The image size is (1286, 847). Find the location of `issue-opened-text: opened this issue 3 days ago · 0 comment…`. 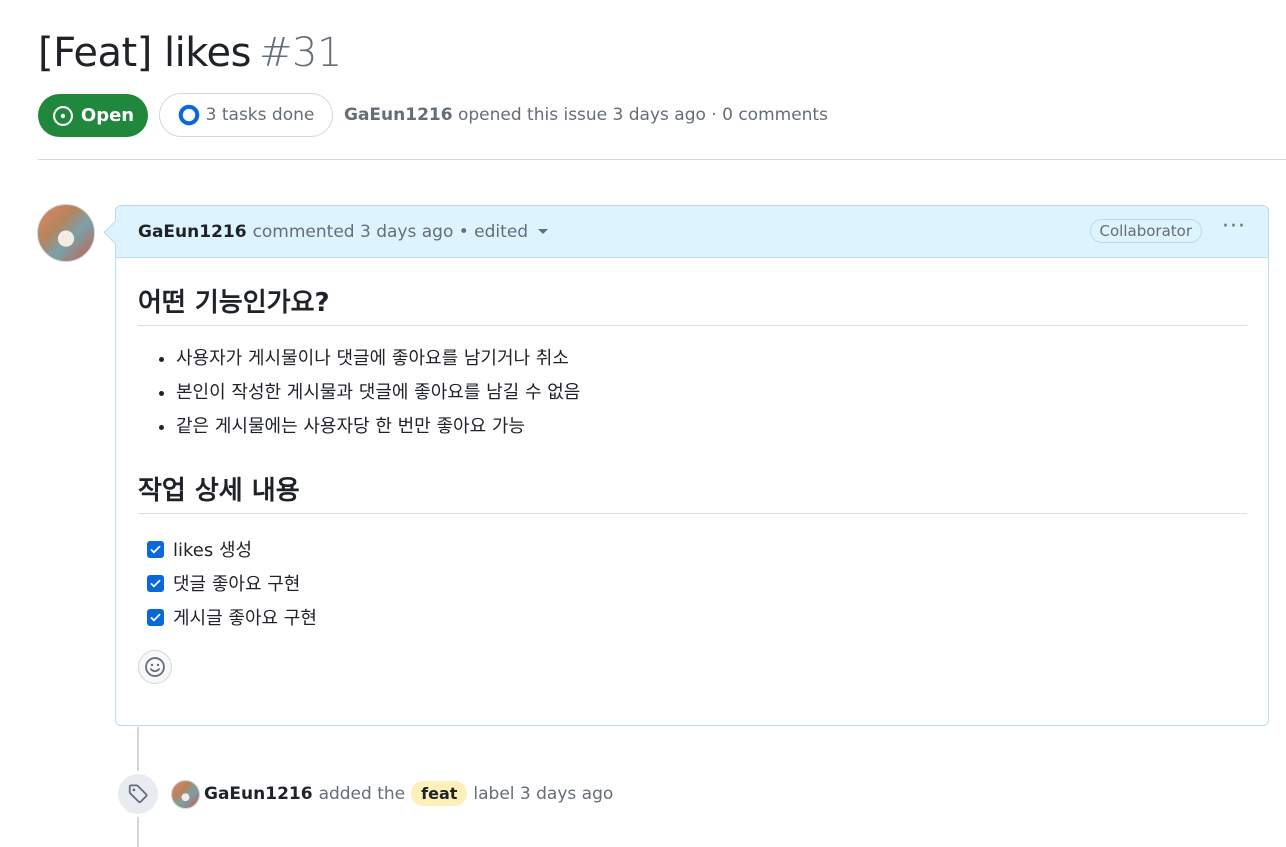

issue-opened-text: opened this issue 3 days ago · 0 comment… is located at coordinates (642, 115).